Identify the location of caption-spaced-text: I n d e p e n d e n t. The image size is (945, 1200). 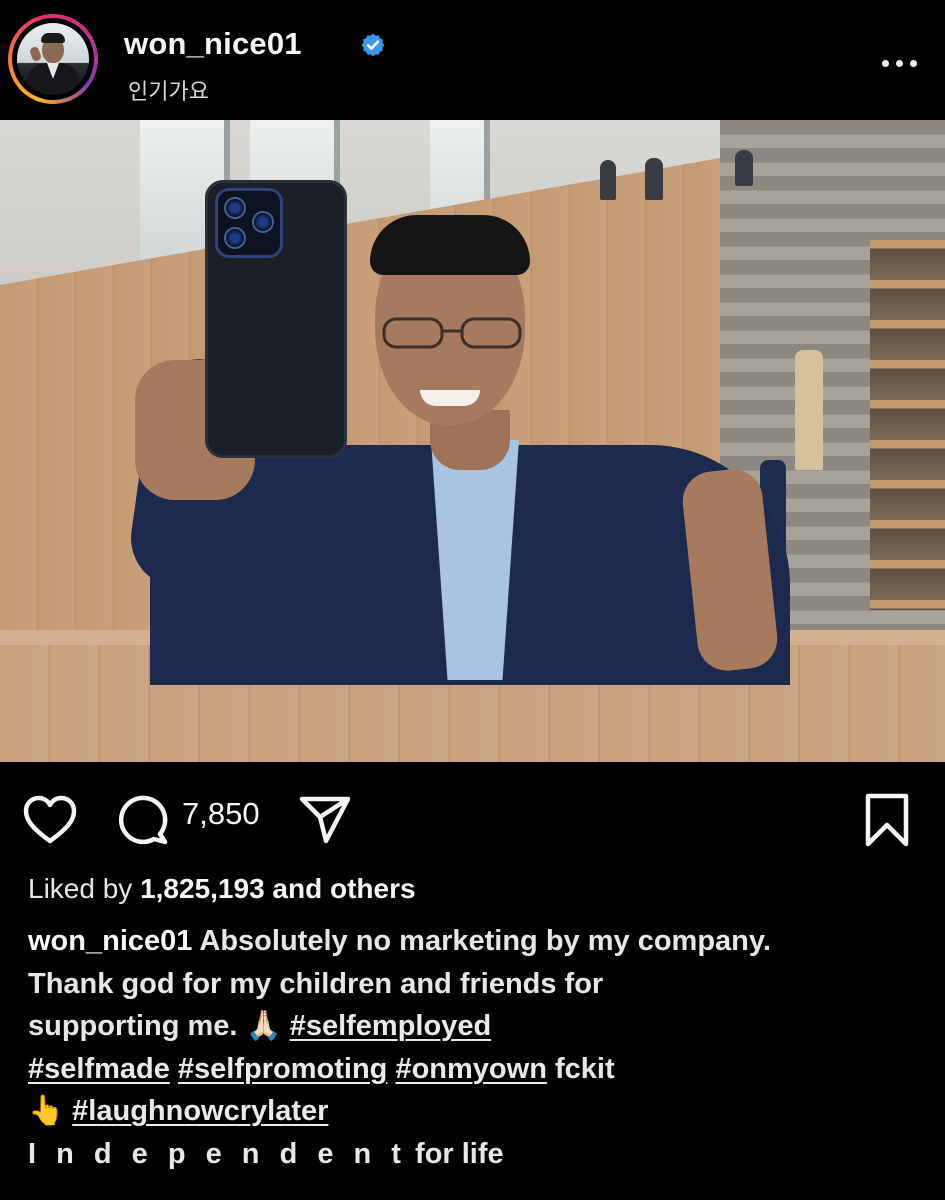
(217, 1153).